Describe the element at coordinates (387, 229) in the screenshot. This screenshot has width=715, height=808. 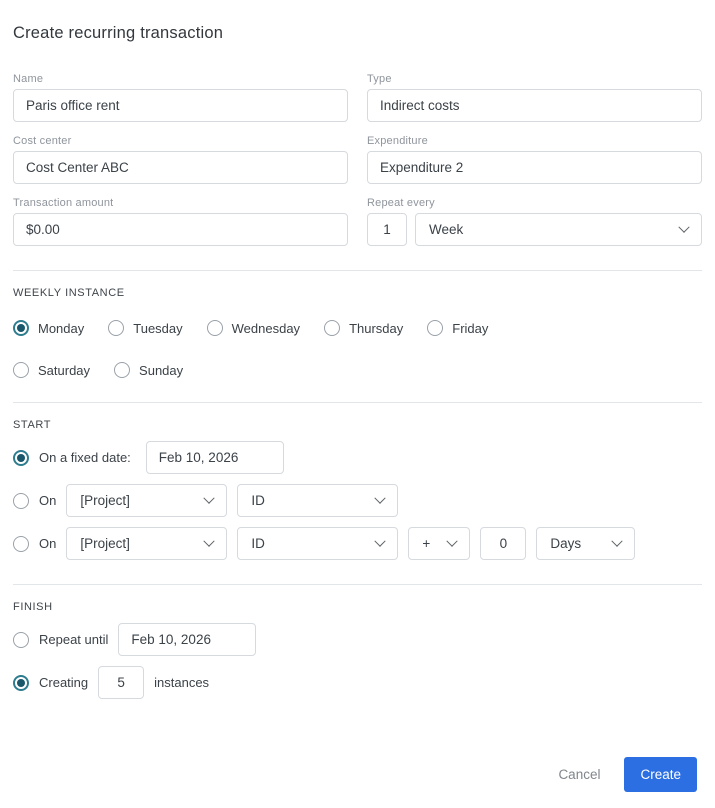
I see `repeat-every-count-input` at that location.